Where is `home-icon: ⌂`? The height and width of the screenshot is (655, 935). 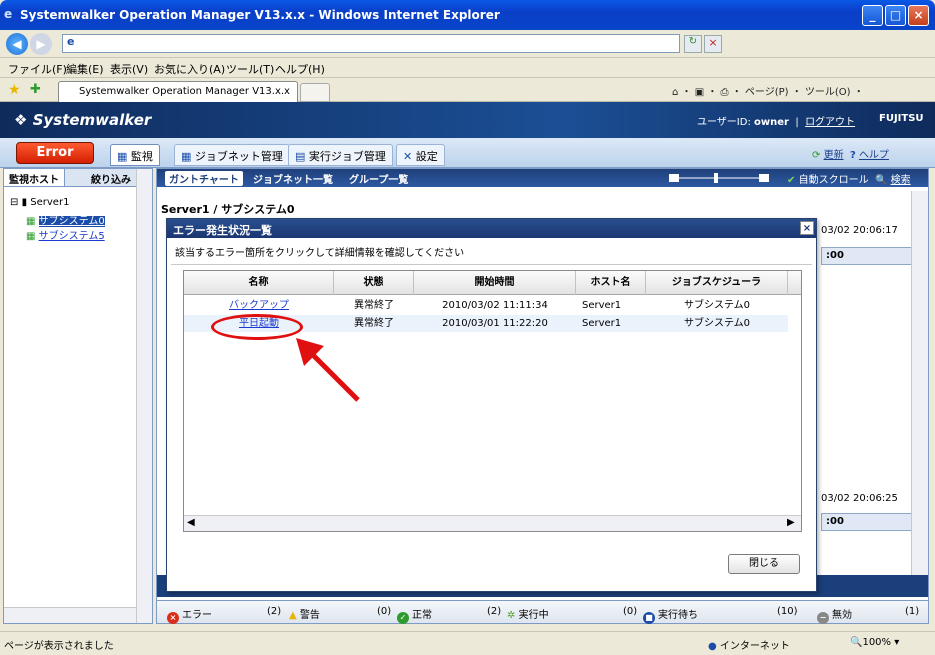
home-icon: ⌂ is located at coordinates (675, 92).